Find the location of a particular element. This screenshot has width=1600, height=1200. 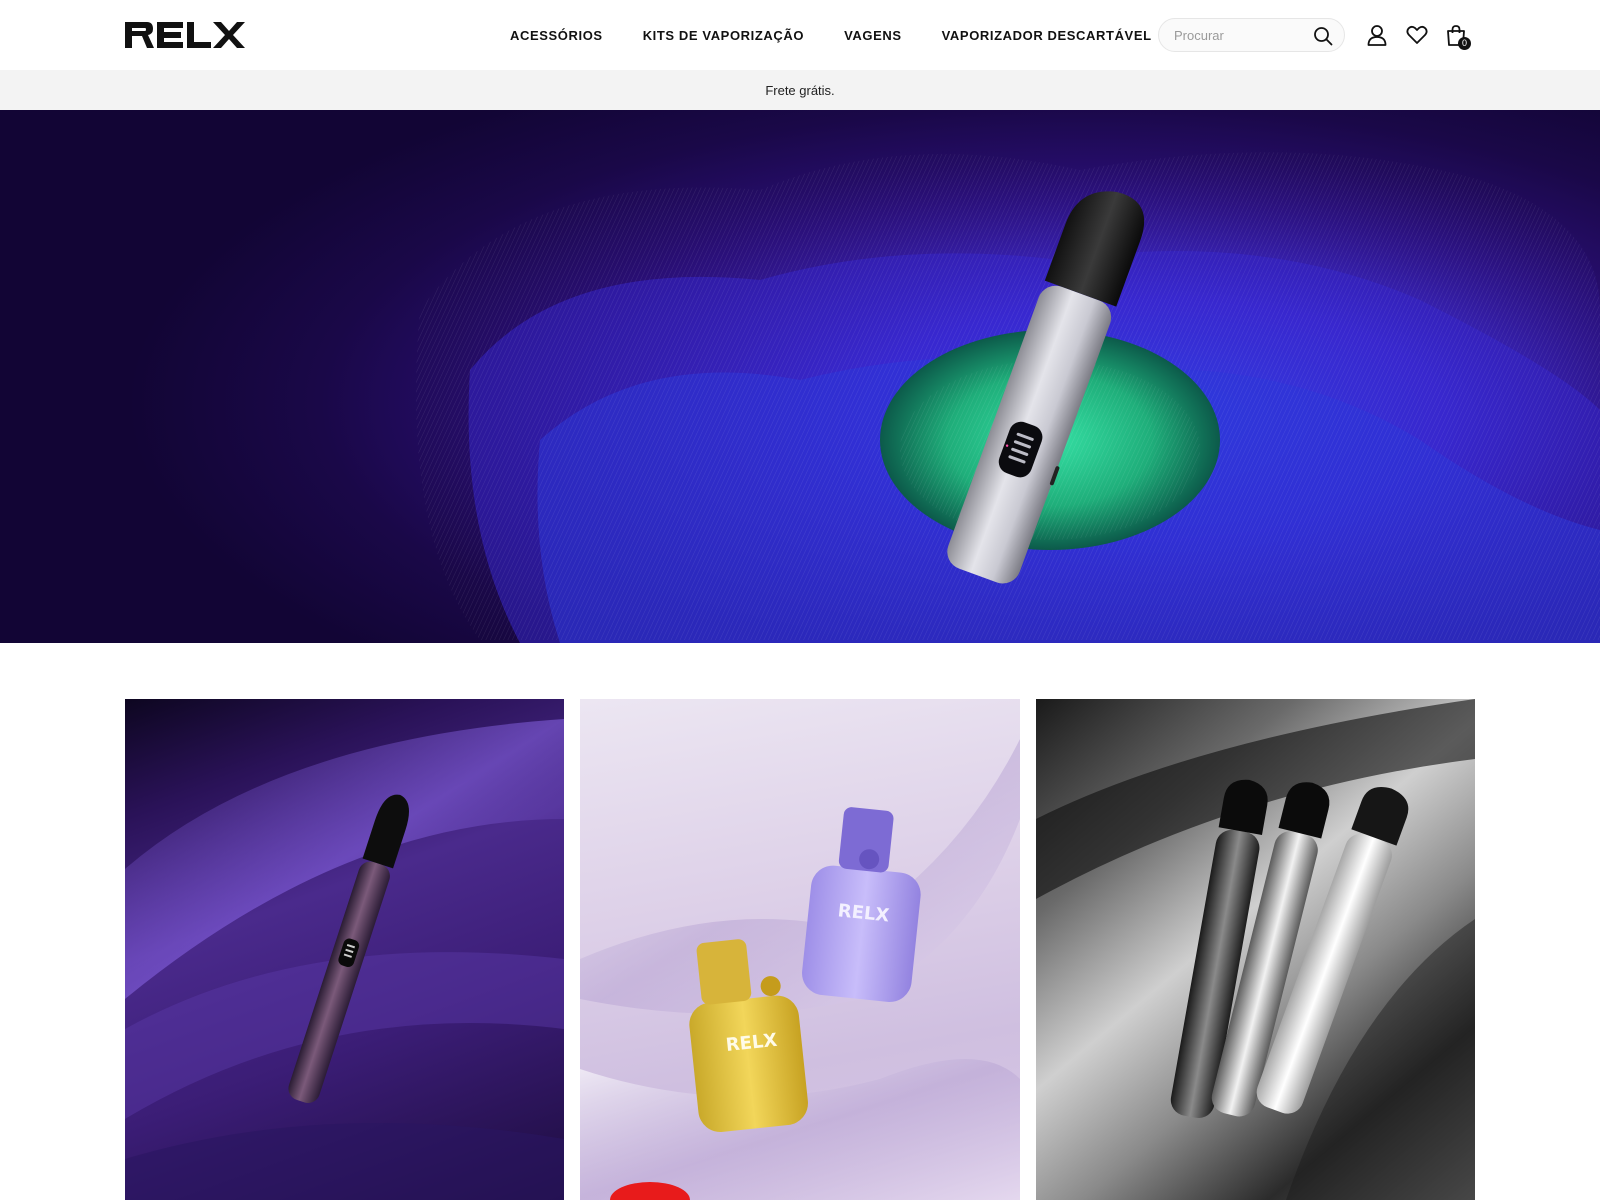

product-card-purple-pen is located at coordinates (344, 949).